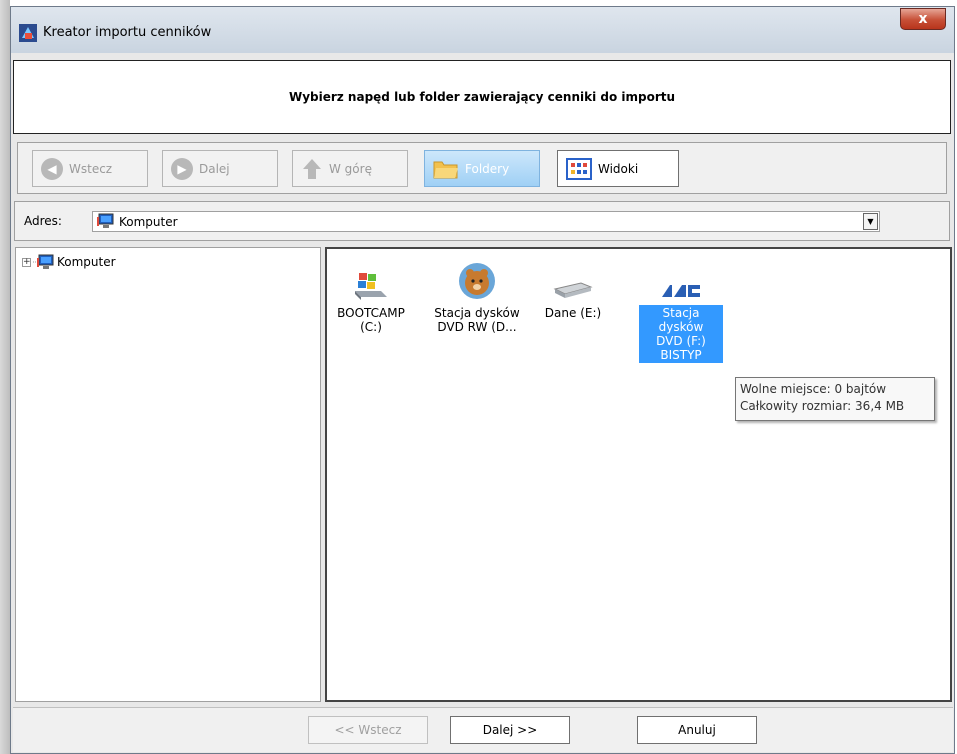 Image resolution: width=957 pixels, height=754 pixels. I want to click on windows-drive-icon, so click(371, 286).